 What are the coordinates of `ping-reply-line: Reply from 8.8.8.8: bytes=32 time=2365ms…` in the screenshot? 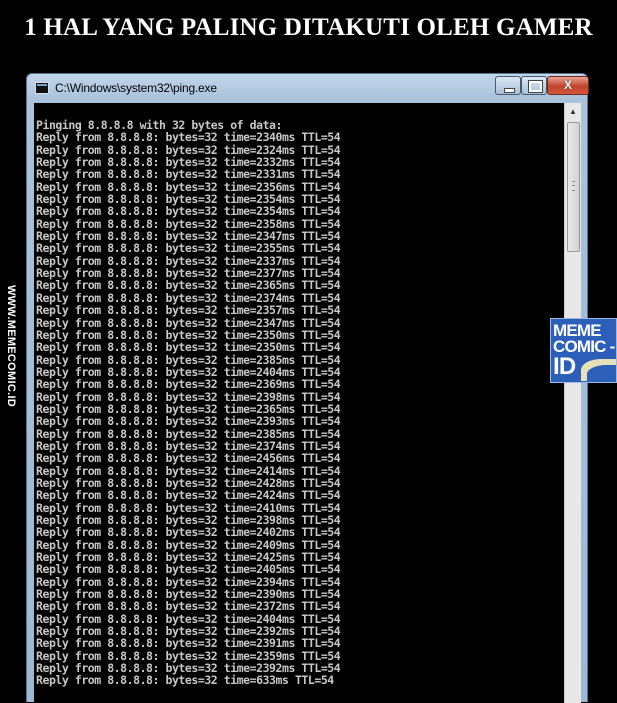 It's located at (188, 285).